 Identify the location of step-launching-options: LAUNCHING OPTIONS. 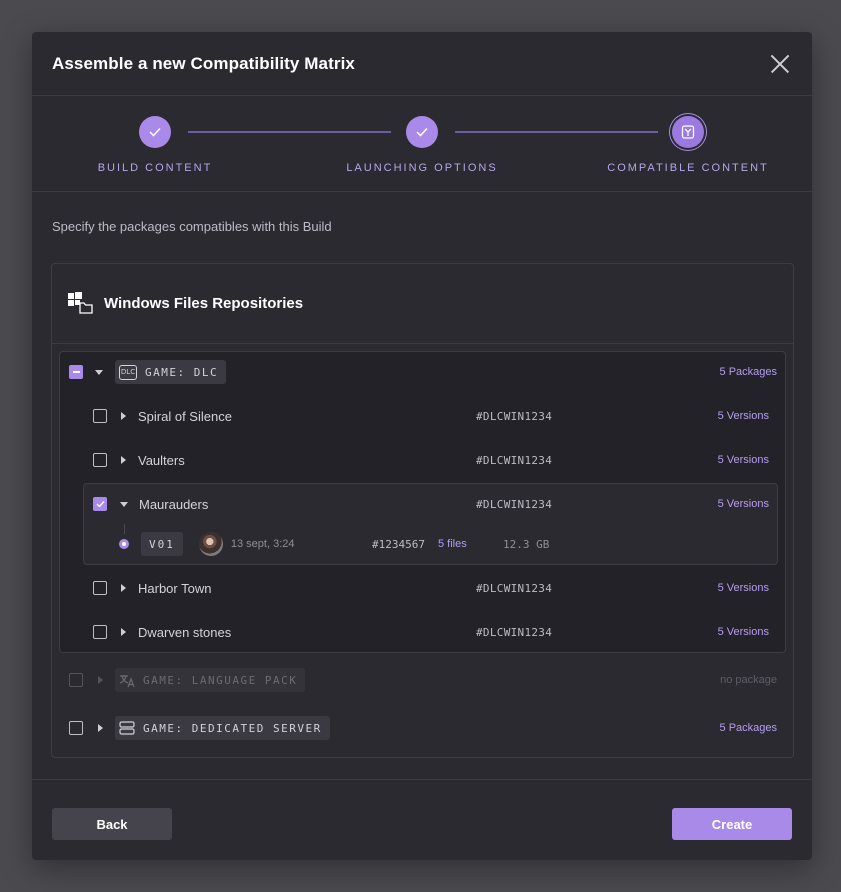
(422, 145).